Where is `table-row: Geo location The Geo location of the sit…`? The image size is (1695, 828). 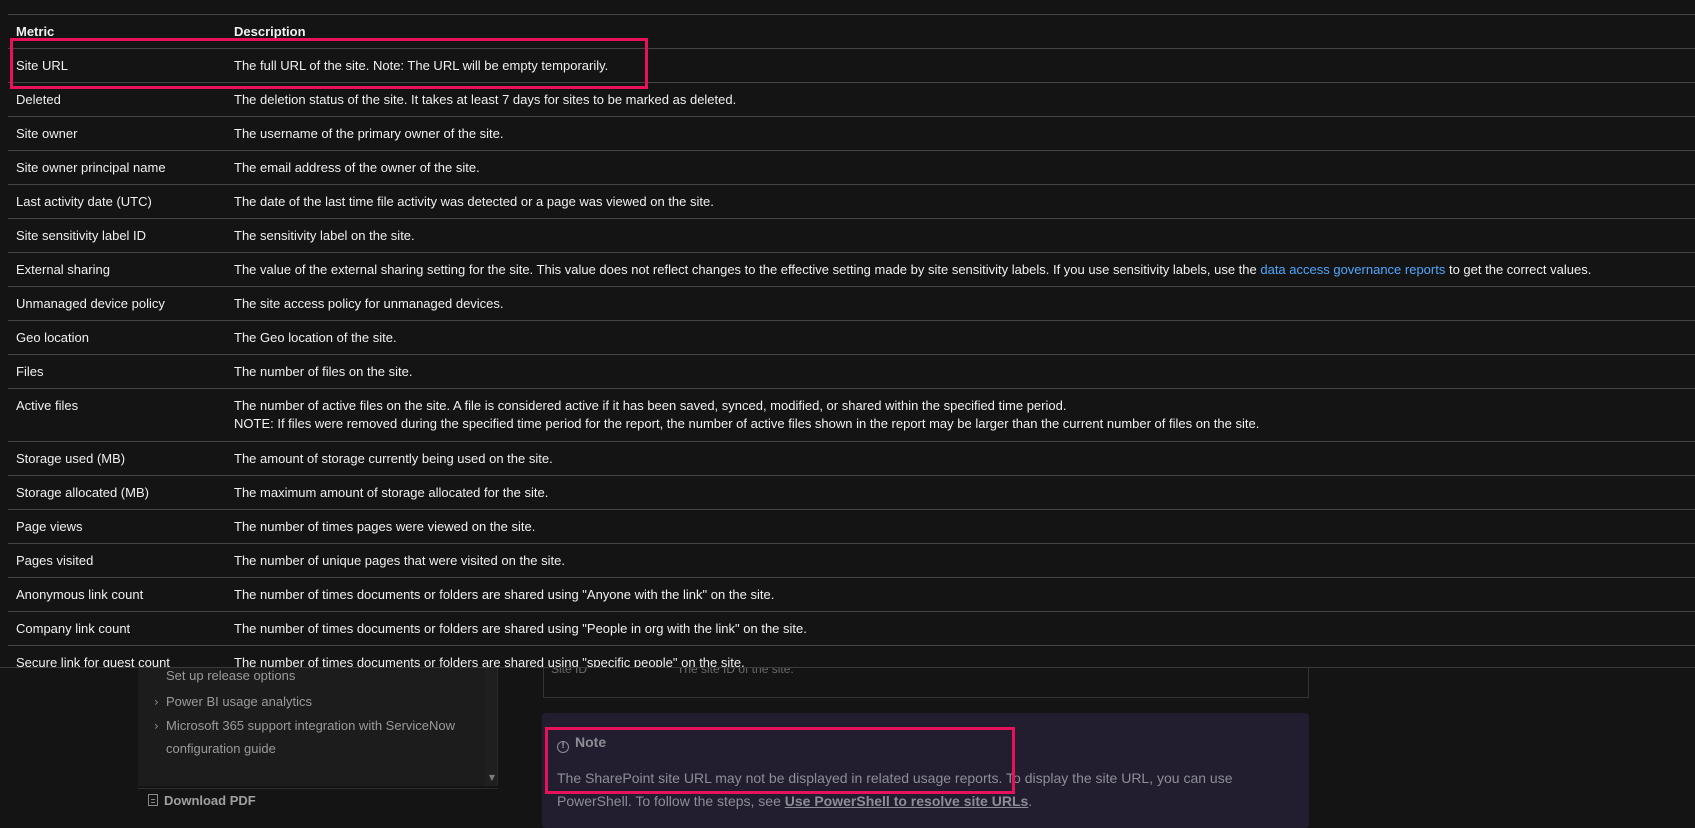
table-row: Geo location The Geo location of the sit… is located at coordinates (851, 337).